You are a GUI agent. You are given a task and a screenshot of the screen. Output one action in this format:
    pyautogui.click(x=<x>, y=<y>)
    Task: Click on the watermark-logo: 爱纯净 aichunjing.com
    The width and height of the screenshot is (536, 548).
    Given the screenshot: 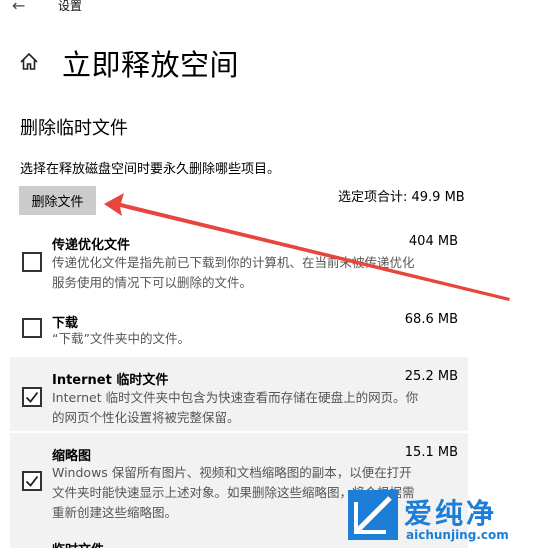 What is the action you would take?
    pyautogui.click(x=439, y=516)
    